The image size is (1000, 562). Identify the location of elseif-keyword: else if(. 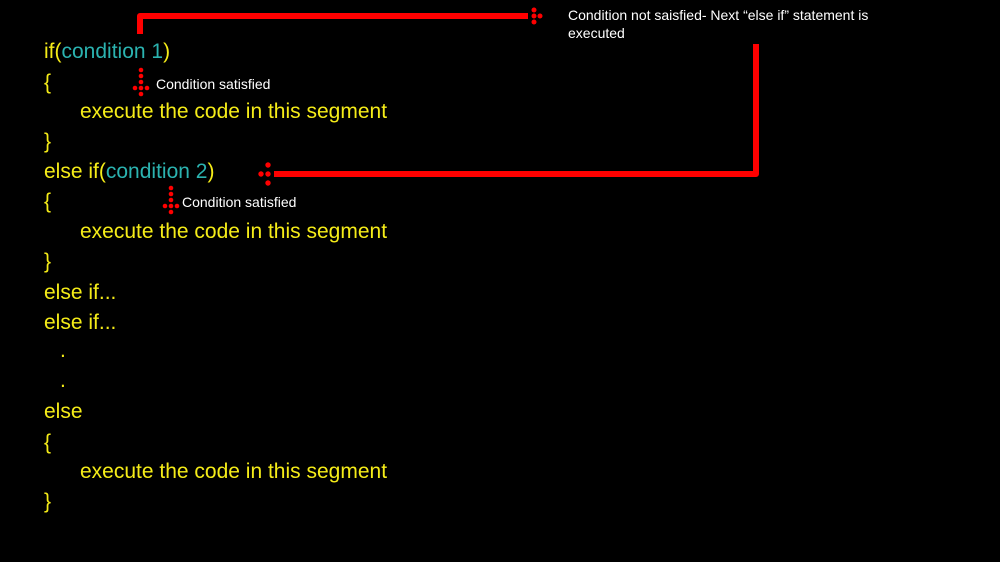
(75, 171).